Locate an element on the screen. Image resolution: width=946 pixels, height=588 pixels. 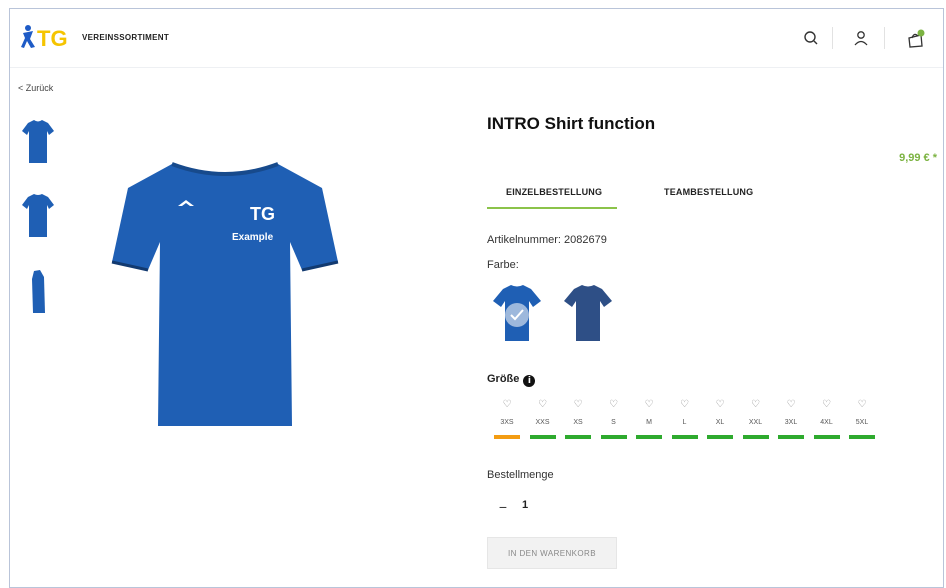
tab-team-order: TEAMBESTELLUNG is located at coordinates (708, 192).